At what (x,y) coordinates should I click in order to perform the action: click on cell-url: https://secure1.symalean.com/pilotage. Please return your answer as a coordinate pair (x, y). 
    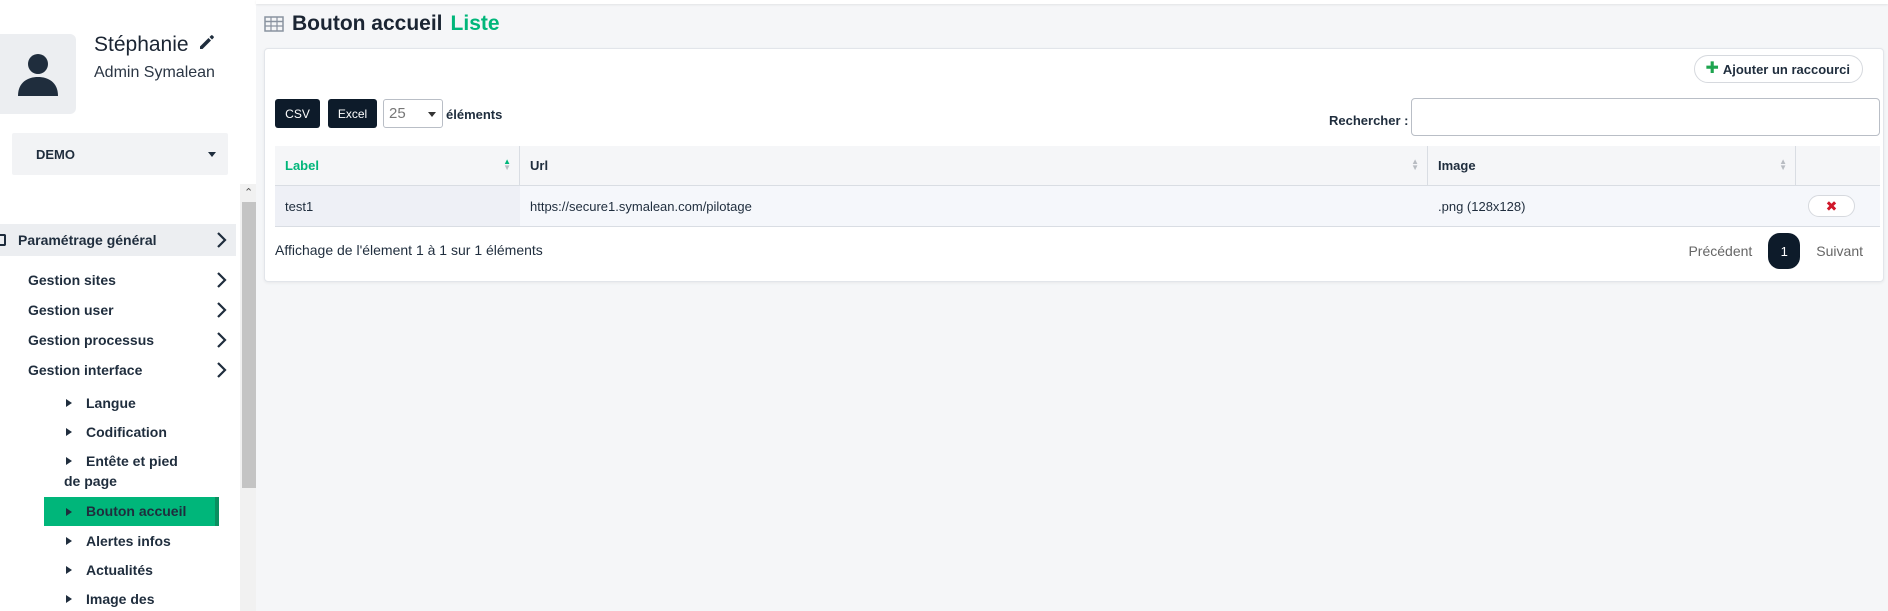
    Looking at the image, I should click on (641, 206).